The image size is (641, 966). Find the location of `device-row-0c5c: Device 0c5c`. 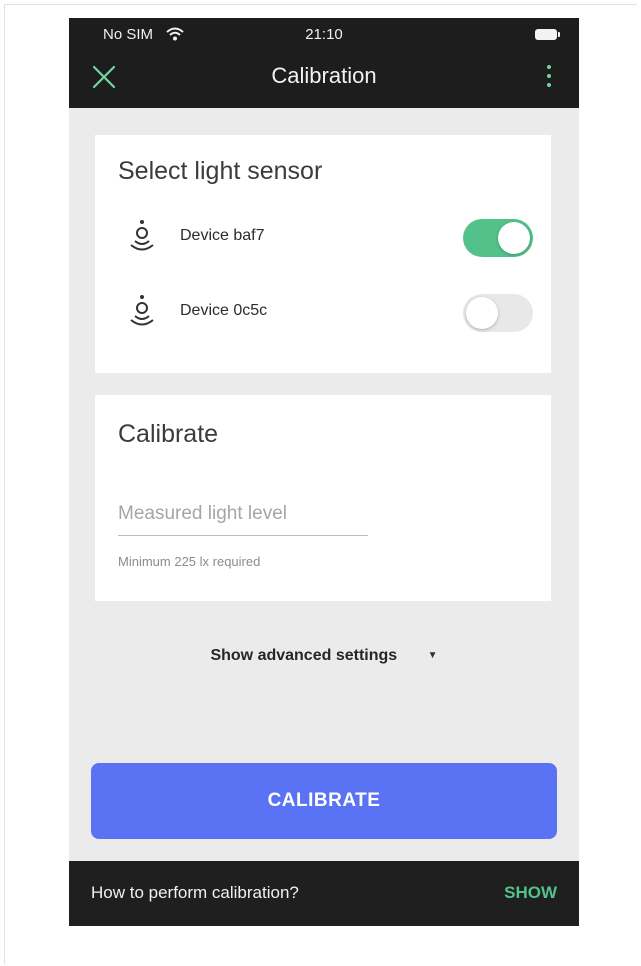

device-row-0c5c: Device 0c5c is located at coordinates (323, 312).